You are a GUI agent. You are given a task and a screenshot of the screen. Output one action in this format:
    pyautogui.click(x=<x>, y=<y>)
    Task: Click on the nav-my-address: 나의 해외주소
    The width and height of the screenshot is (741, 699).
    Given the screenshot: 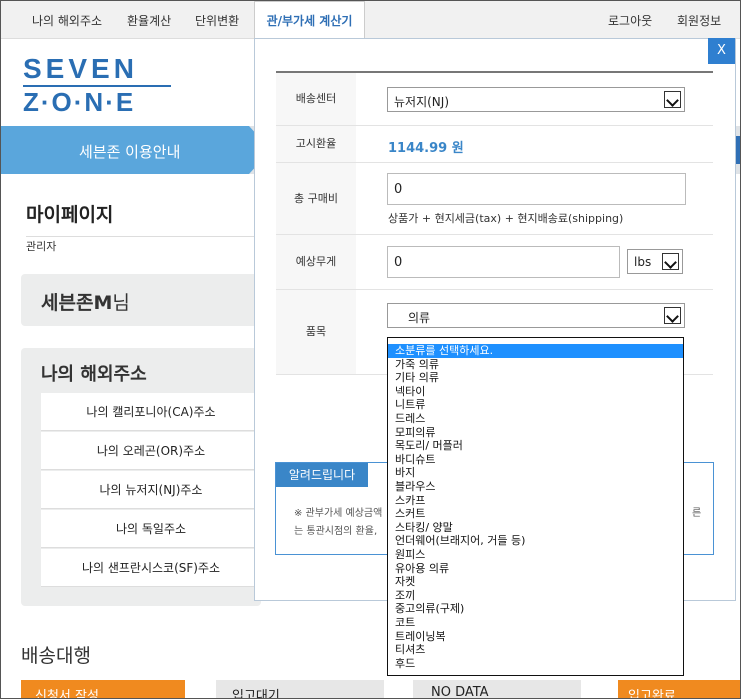 What is the action you would take?
    pyautogui.click(x=67, y=20)
    